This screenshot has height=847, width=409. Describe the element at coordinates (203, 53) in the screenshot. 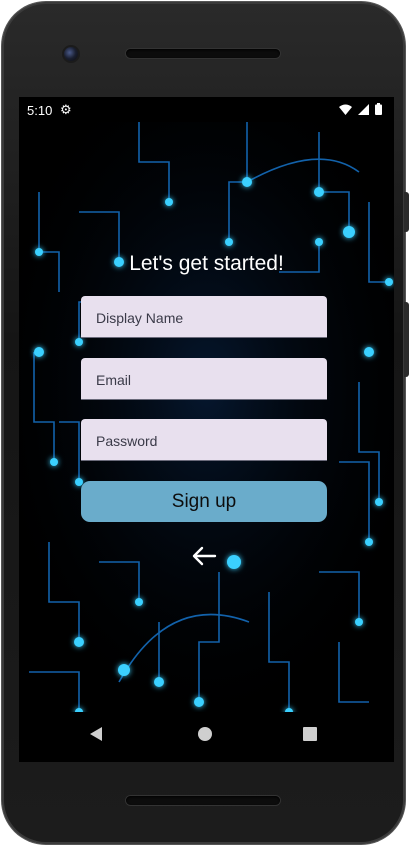

I see `earpiece-speaker` at that location.